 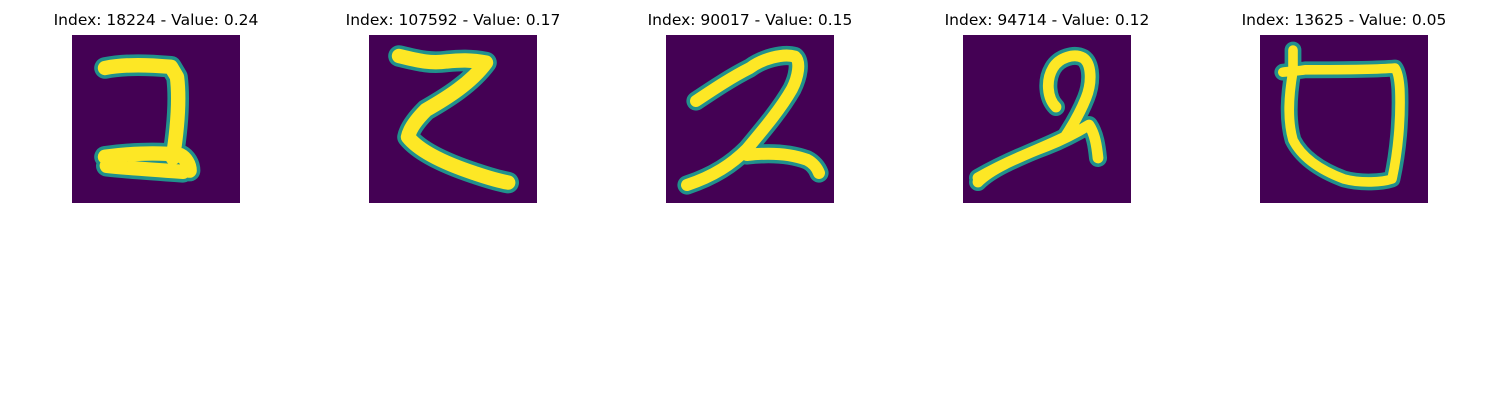 I want to click on panel-title: Index: 18224 - Value: 0.24, so click(x=156, y=20).